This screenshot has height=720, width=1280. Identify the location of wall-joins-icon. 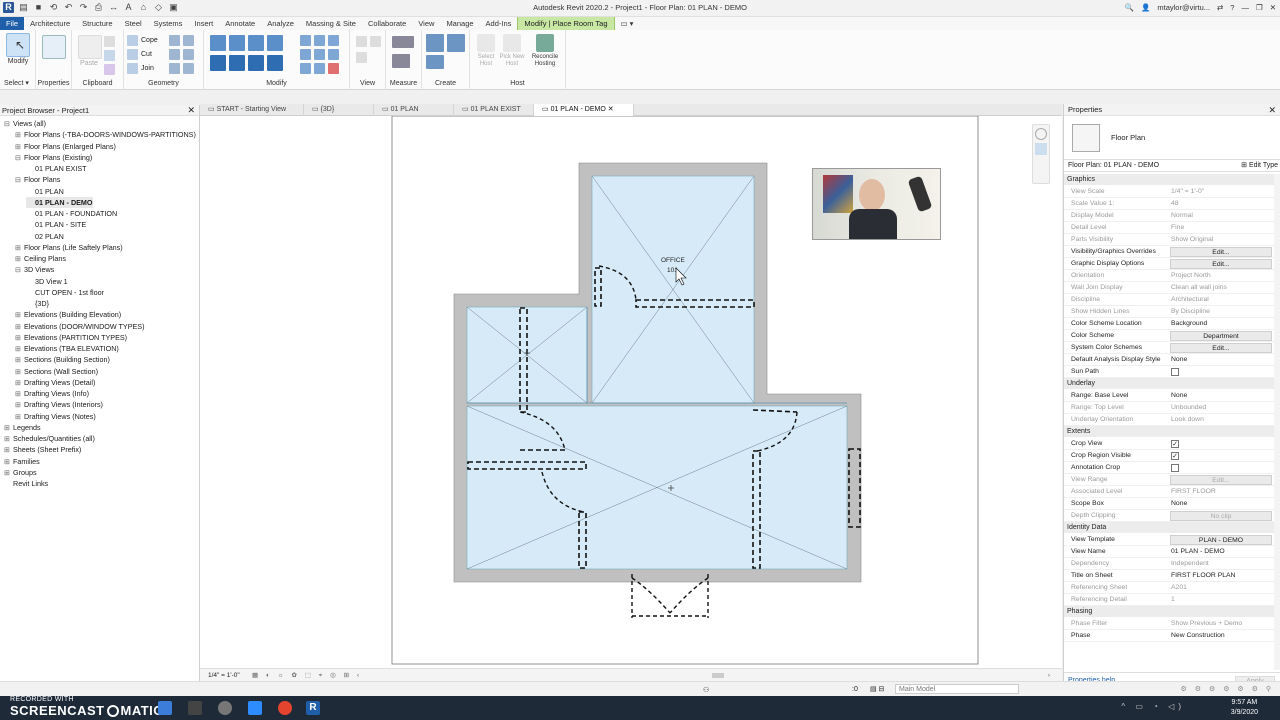
(174, 54).